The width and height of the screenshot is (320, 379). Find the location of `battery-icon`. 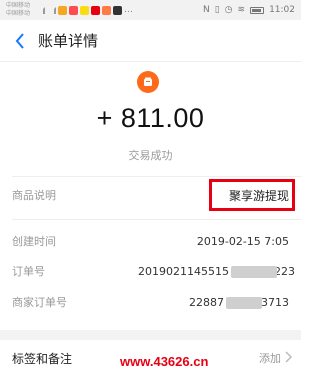

battery-icon is located at coordinates (257, 10).